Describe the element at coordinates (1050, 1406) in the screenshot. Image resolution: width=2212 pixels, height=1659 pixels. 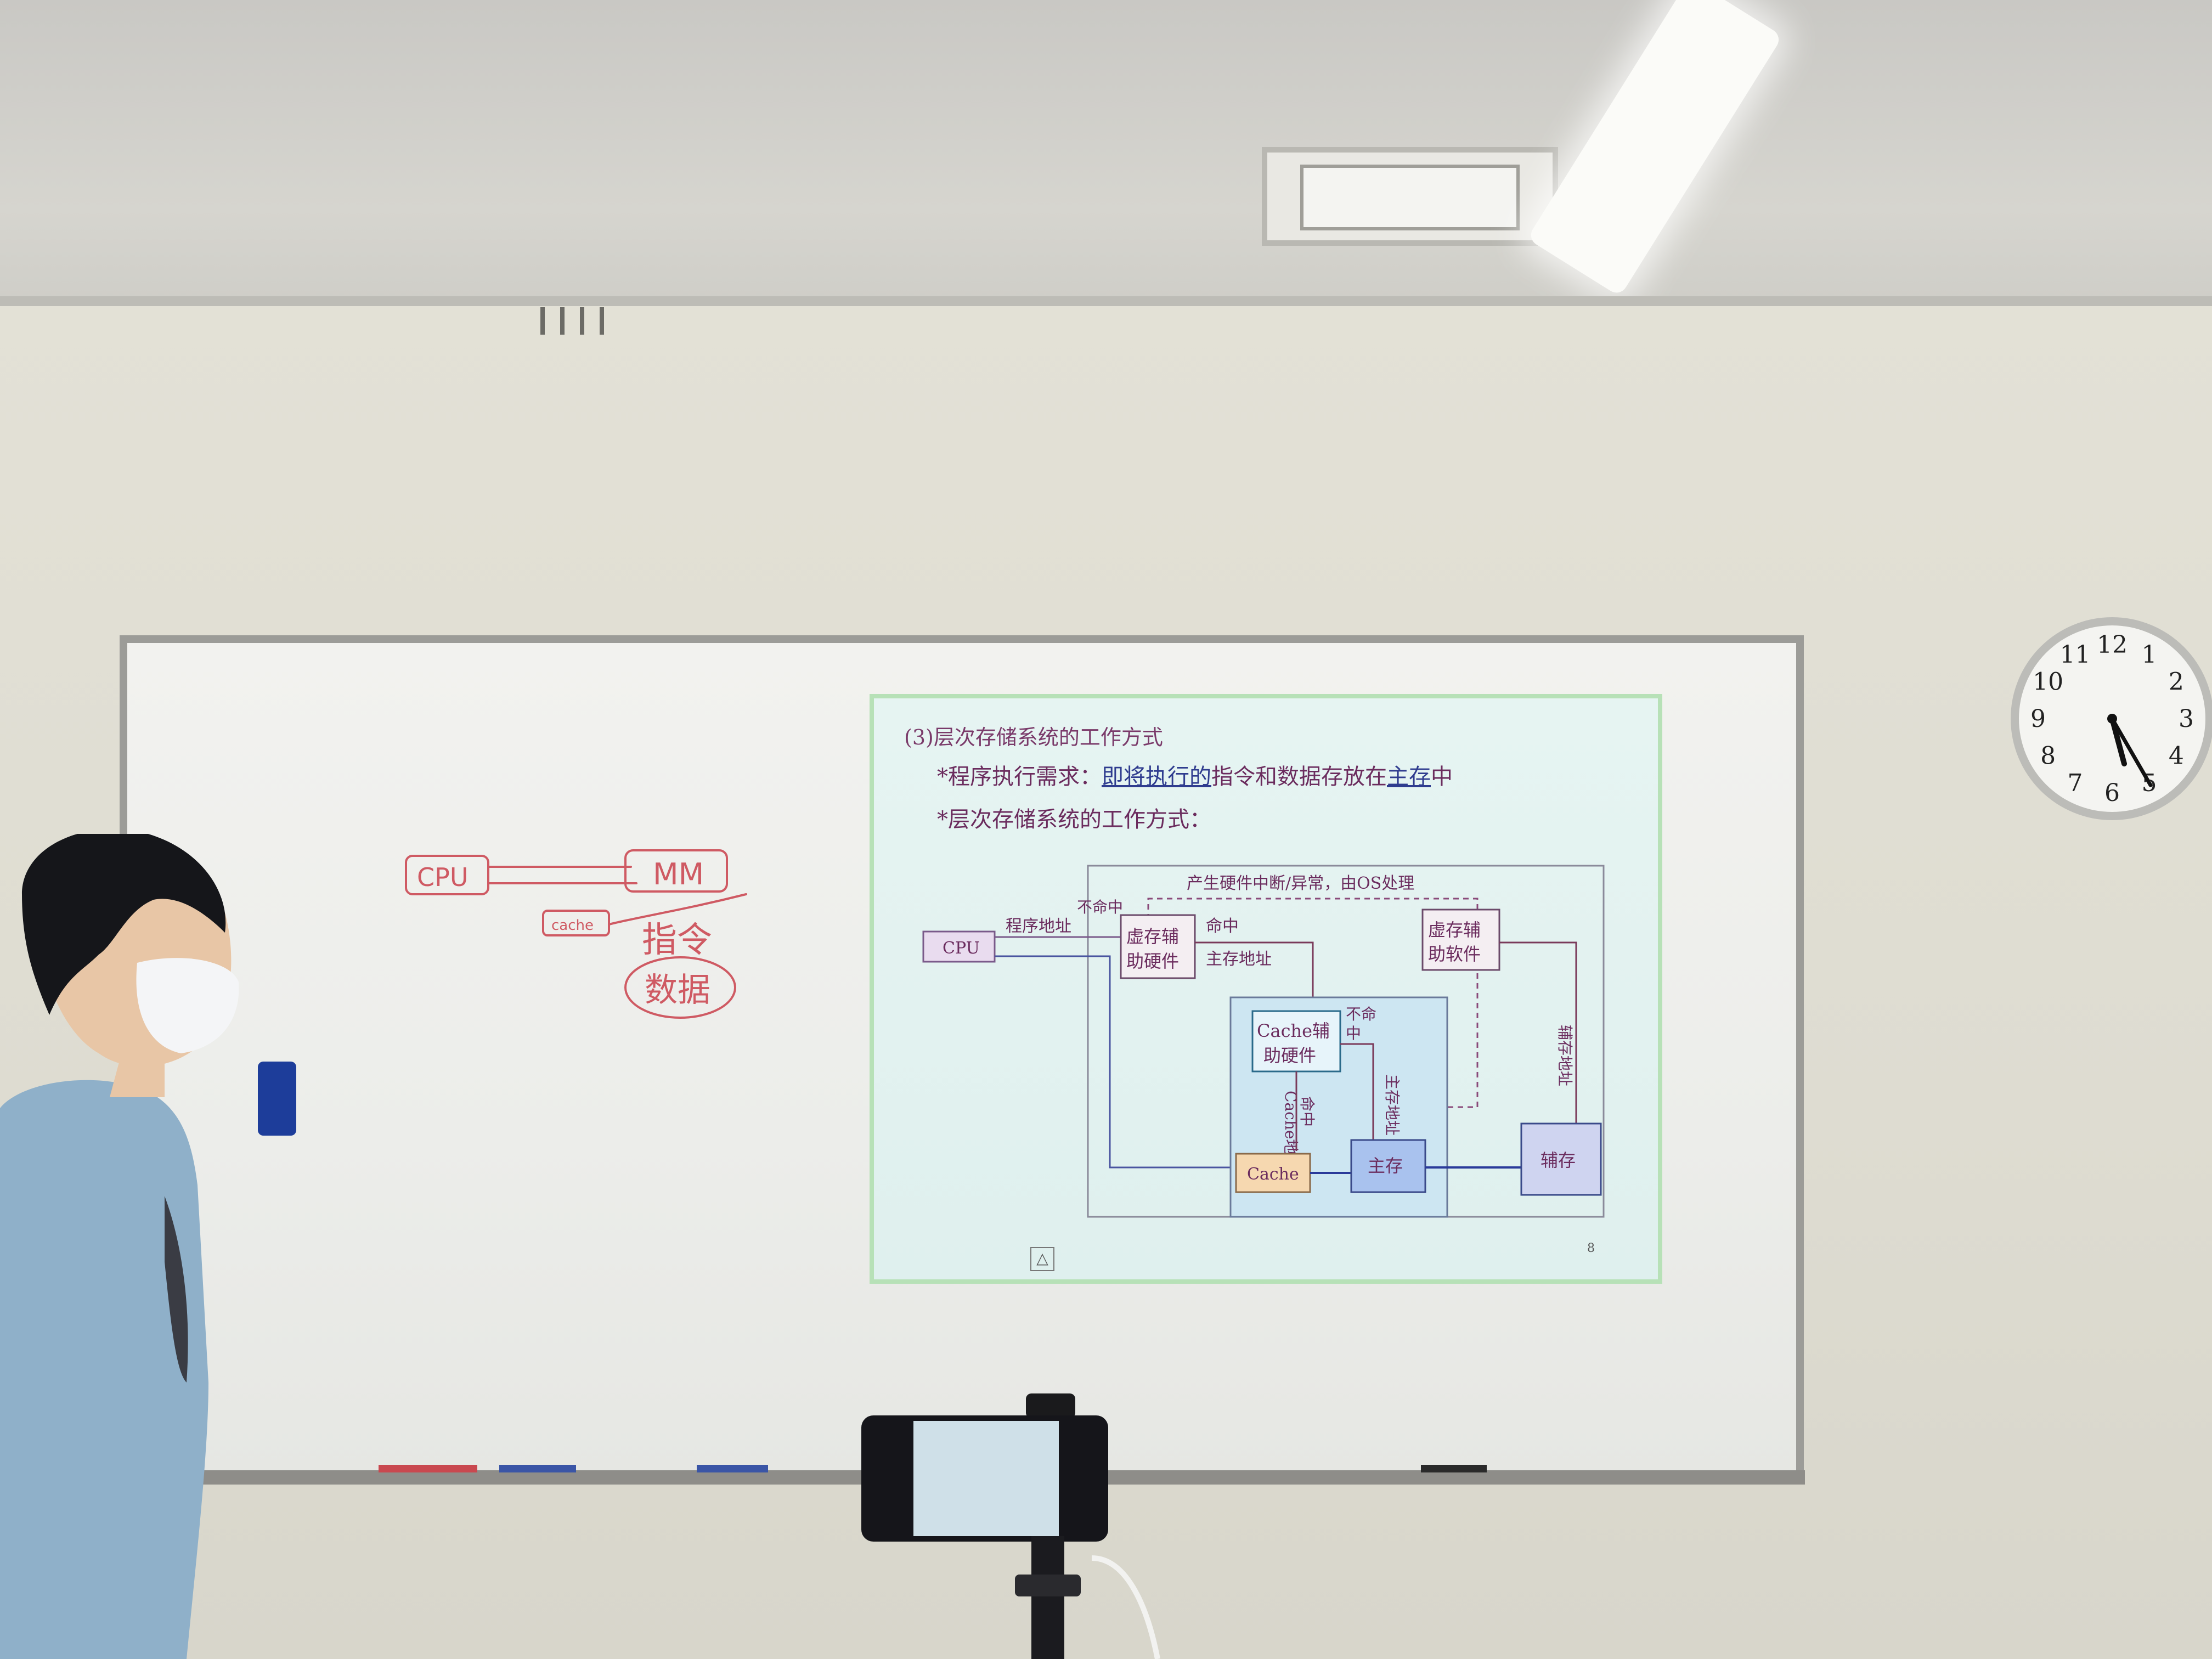
I see `phone-clamp` at that location.